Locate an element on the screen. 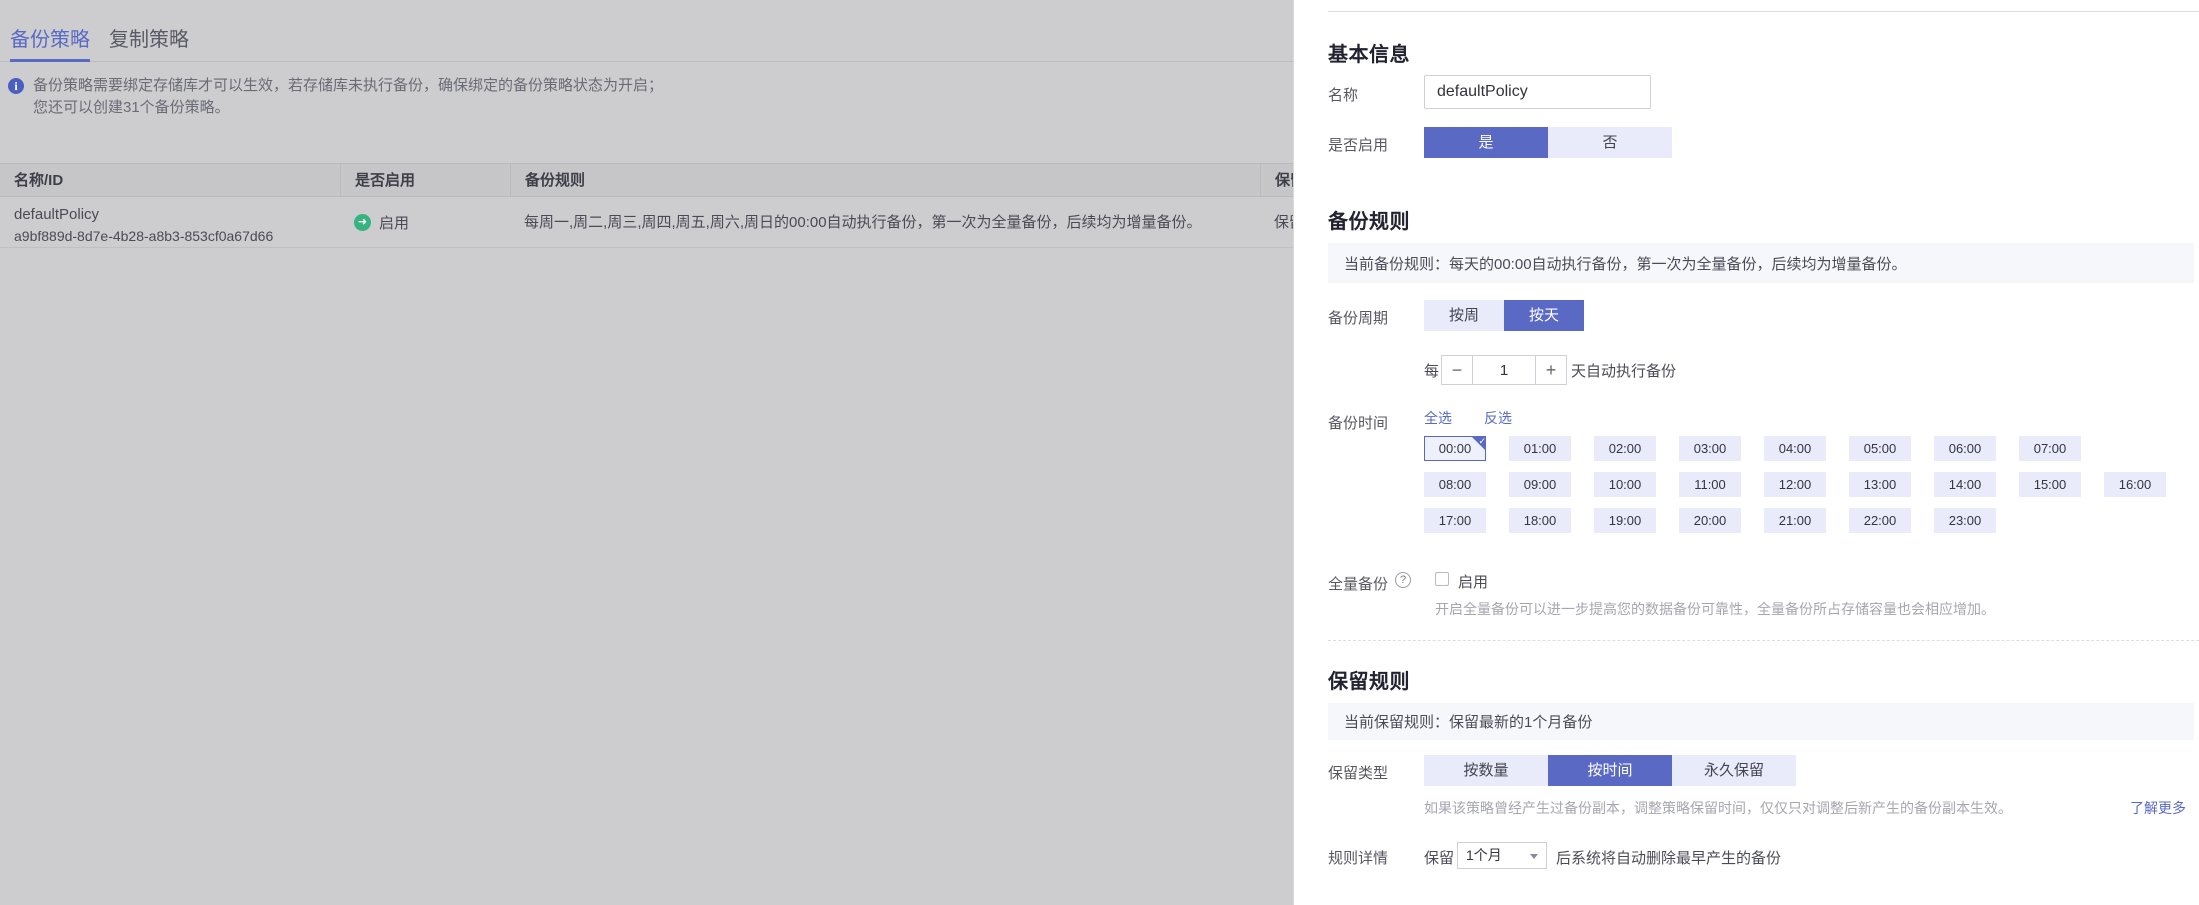 The image size is (2199, 905). stepper-decrement-button: − is located at coordinates (1457, 370).